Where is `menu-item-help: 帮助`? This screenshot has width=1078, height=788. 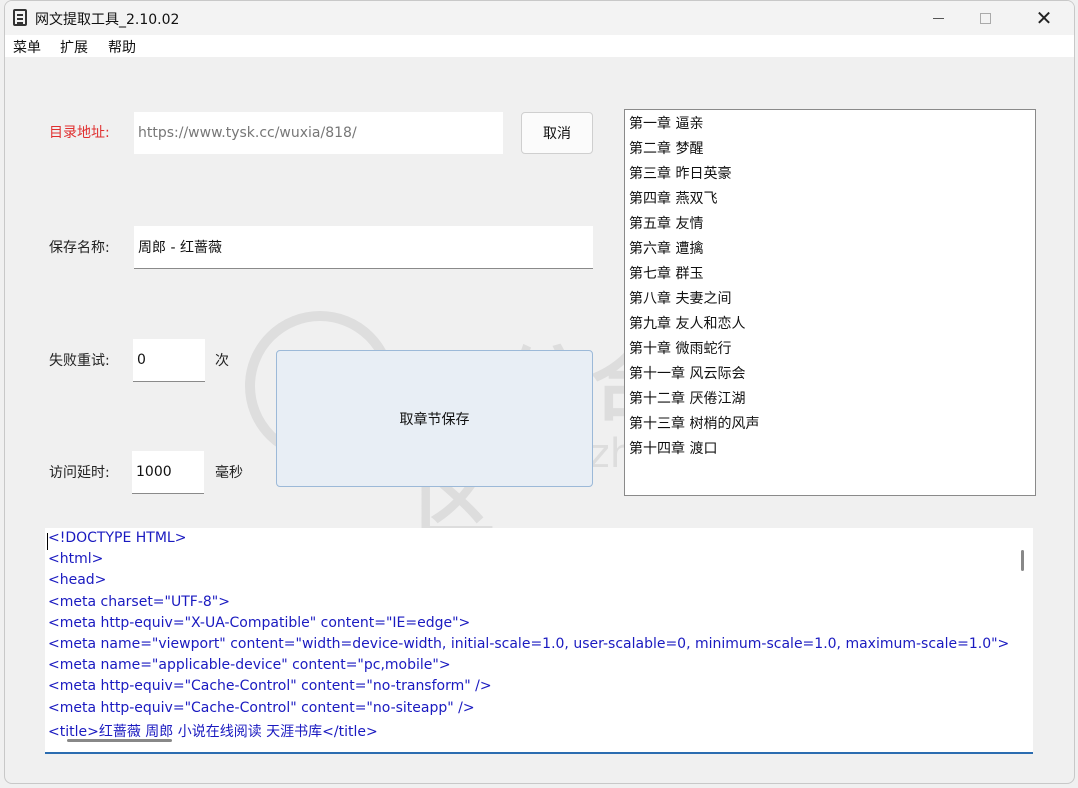
menu-item-help: 帮助 is located at coordinates (122, 47).